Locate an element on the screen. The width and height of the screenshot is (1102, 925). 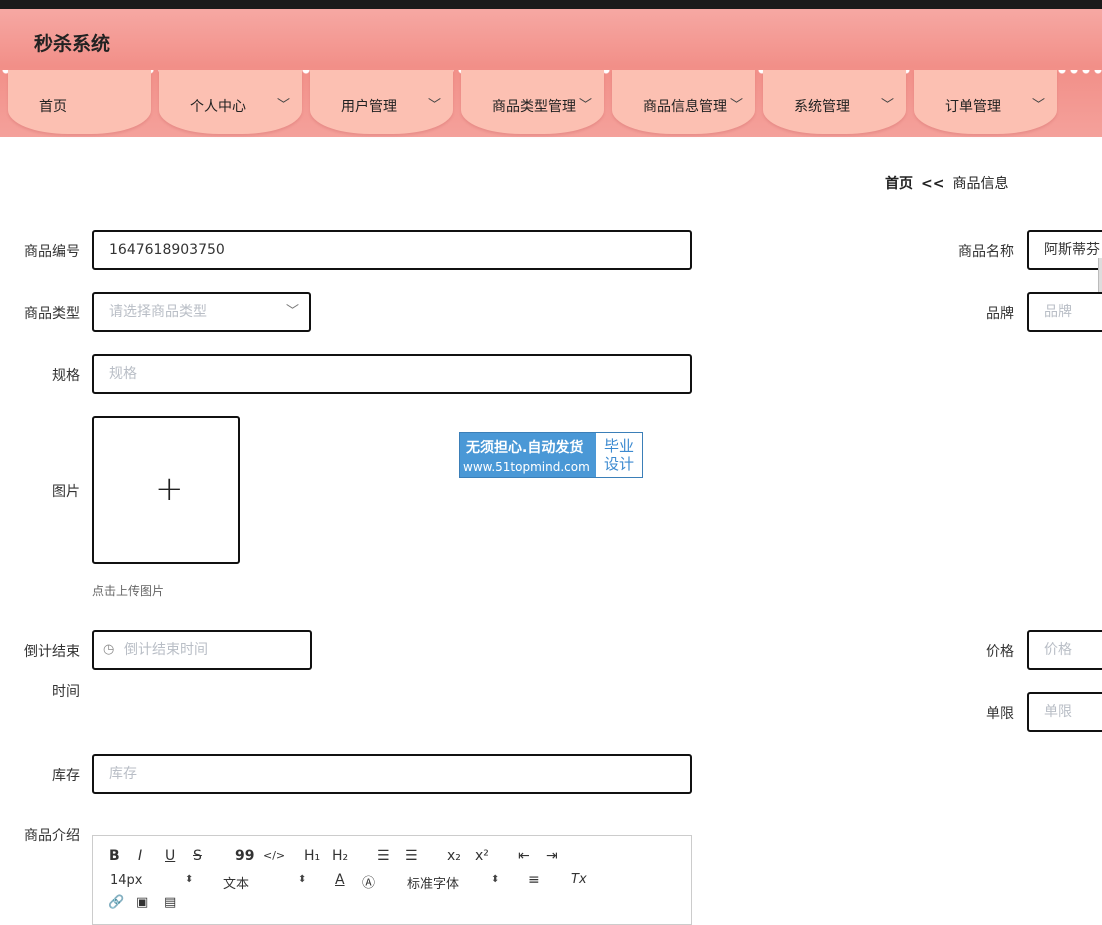
watermark-line1: 无须担心.自动发货 is located at coordinates (525, 448).